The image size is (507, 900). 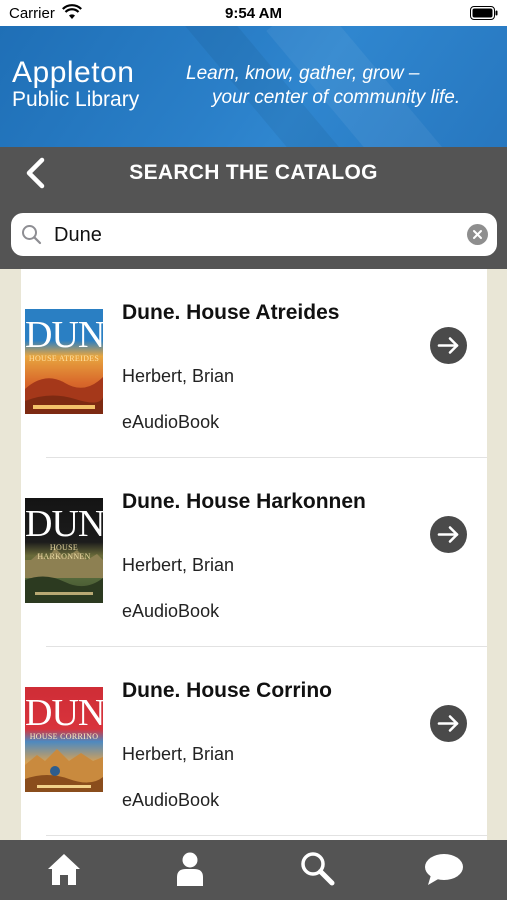 What do you see at coordinates (73, 72) in the screenshot?
I see `library-logo-name: Appleton` at bounding box center [73, 72].